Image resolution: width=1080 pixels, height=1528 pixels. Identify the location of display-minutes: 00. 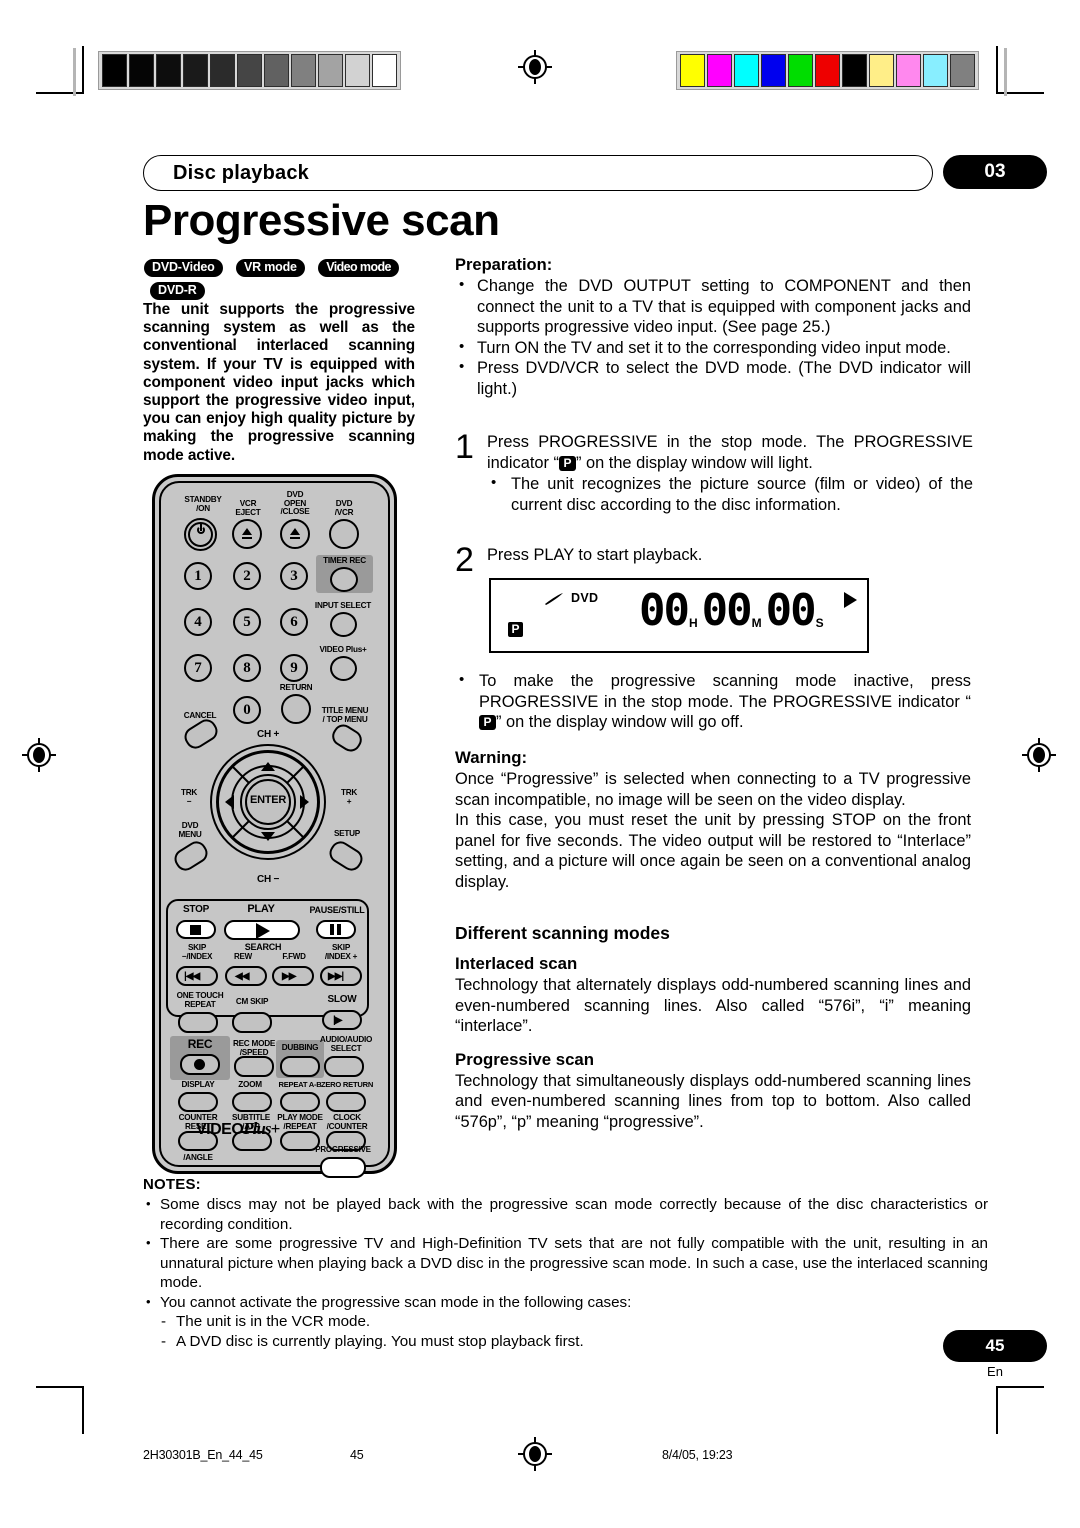
(727, 610).